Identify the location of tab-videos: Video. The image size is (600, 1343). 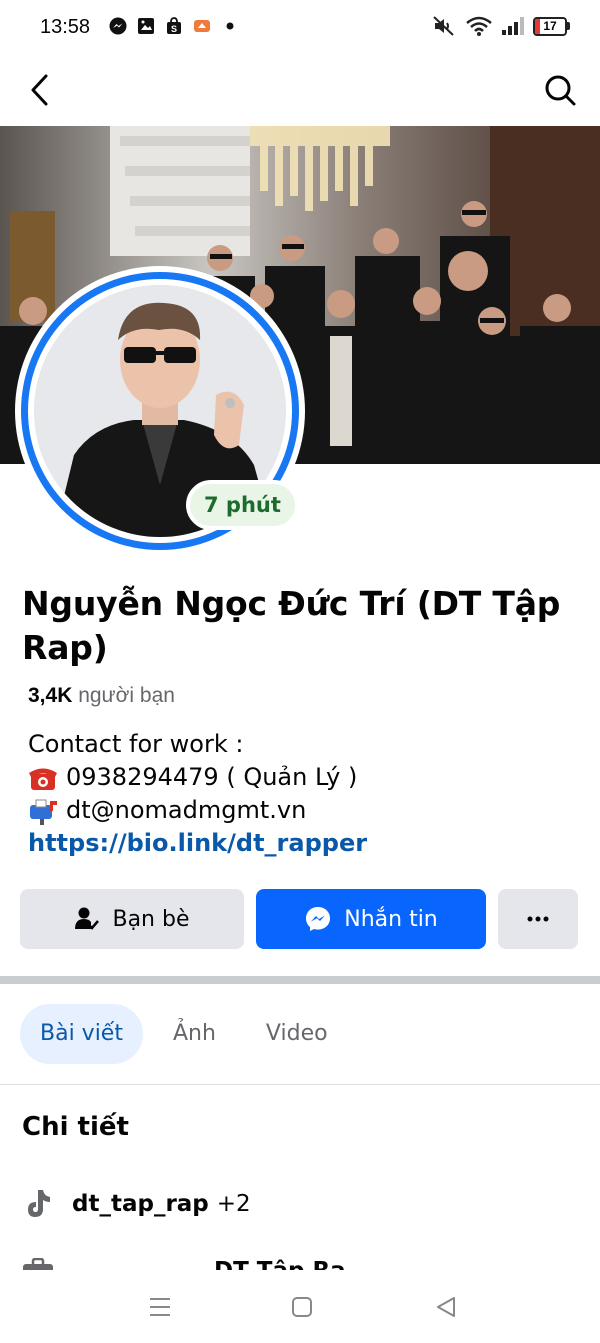
(297, 1034).